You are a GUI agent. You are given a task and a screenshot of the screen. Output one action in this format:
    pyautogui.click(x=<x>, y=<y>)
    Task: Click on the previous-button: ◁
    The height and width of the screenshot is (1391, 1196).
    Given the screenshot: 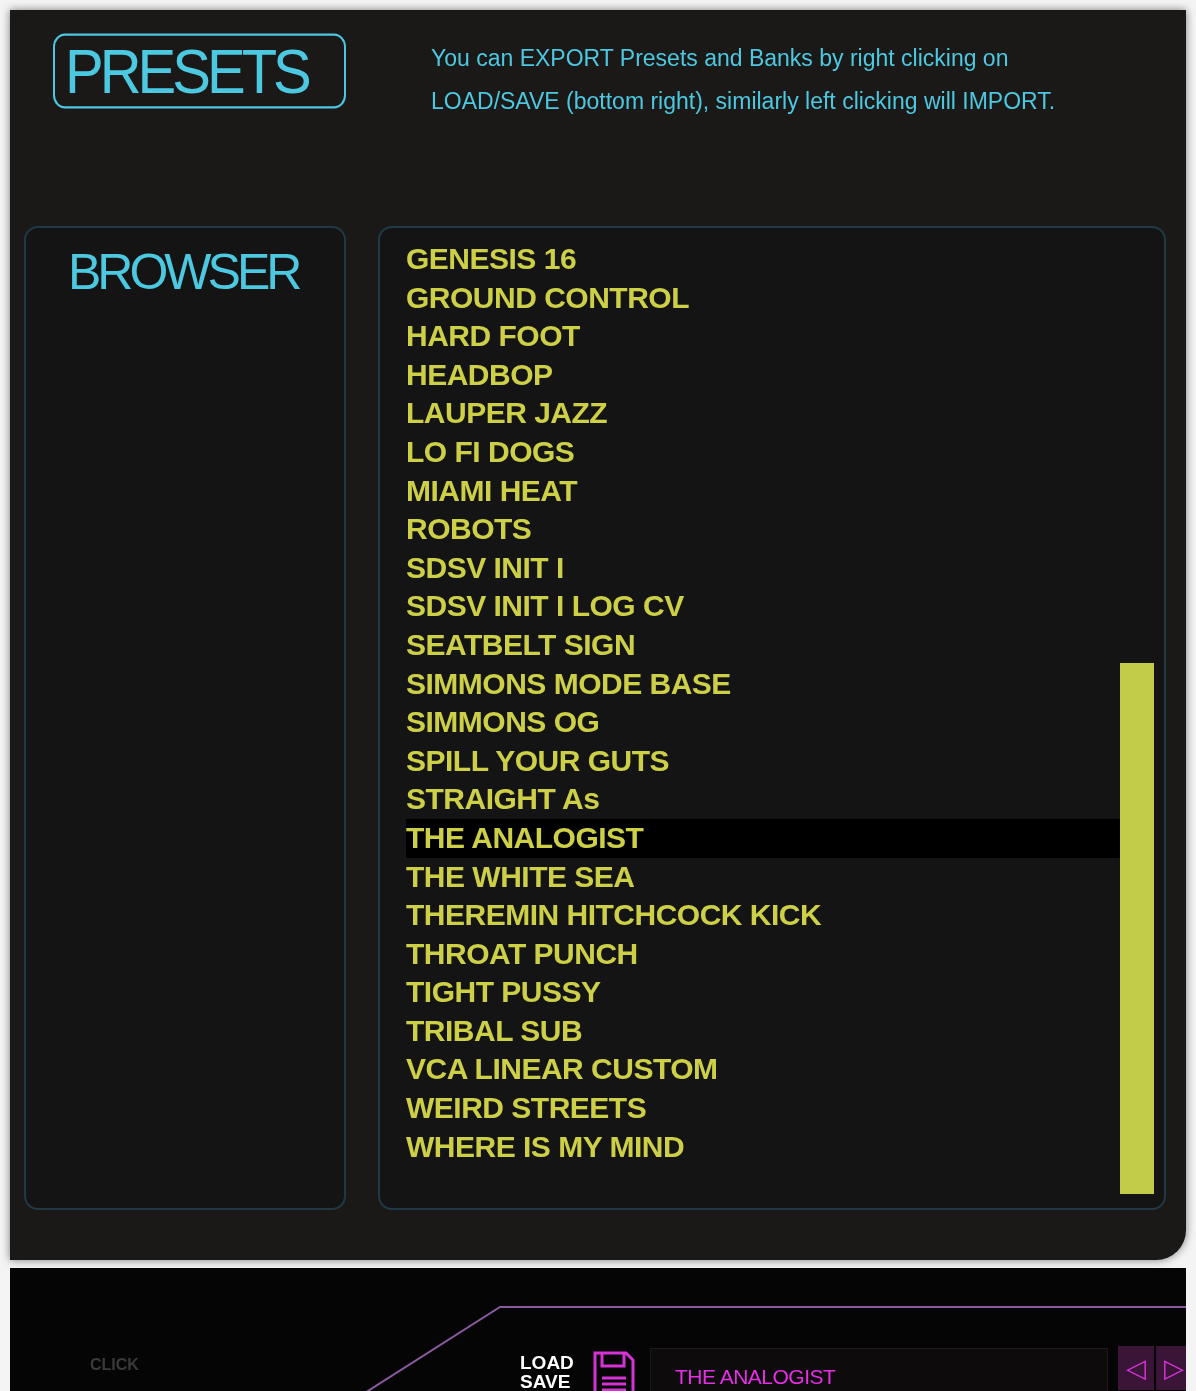 What is the action you would take?
    pyautogui.click(x=1136, y=1368)
    